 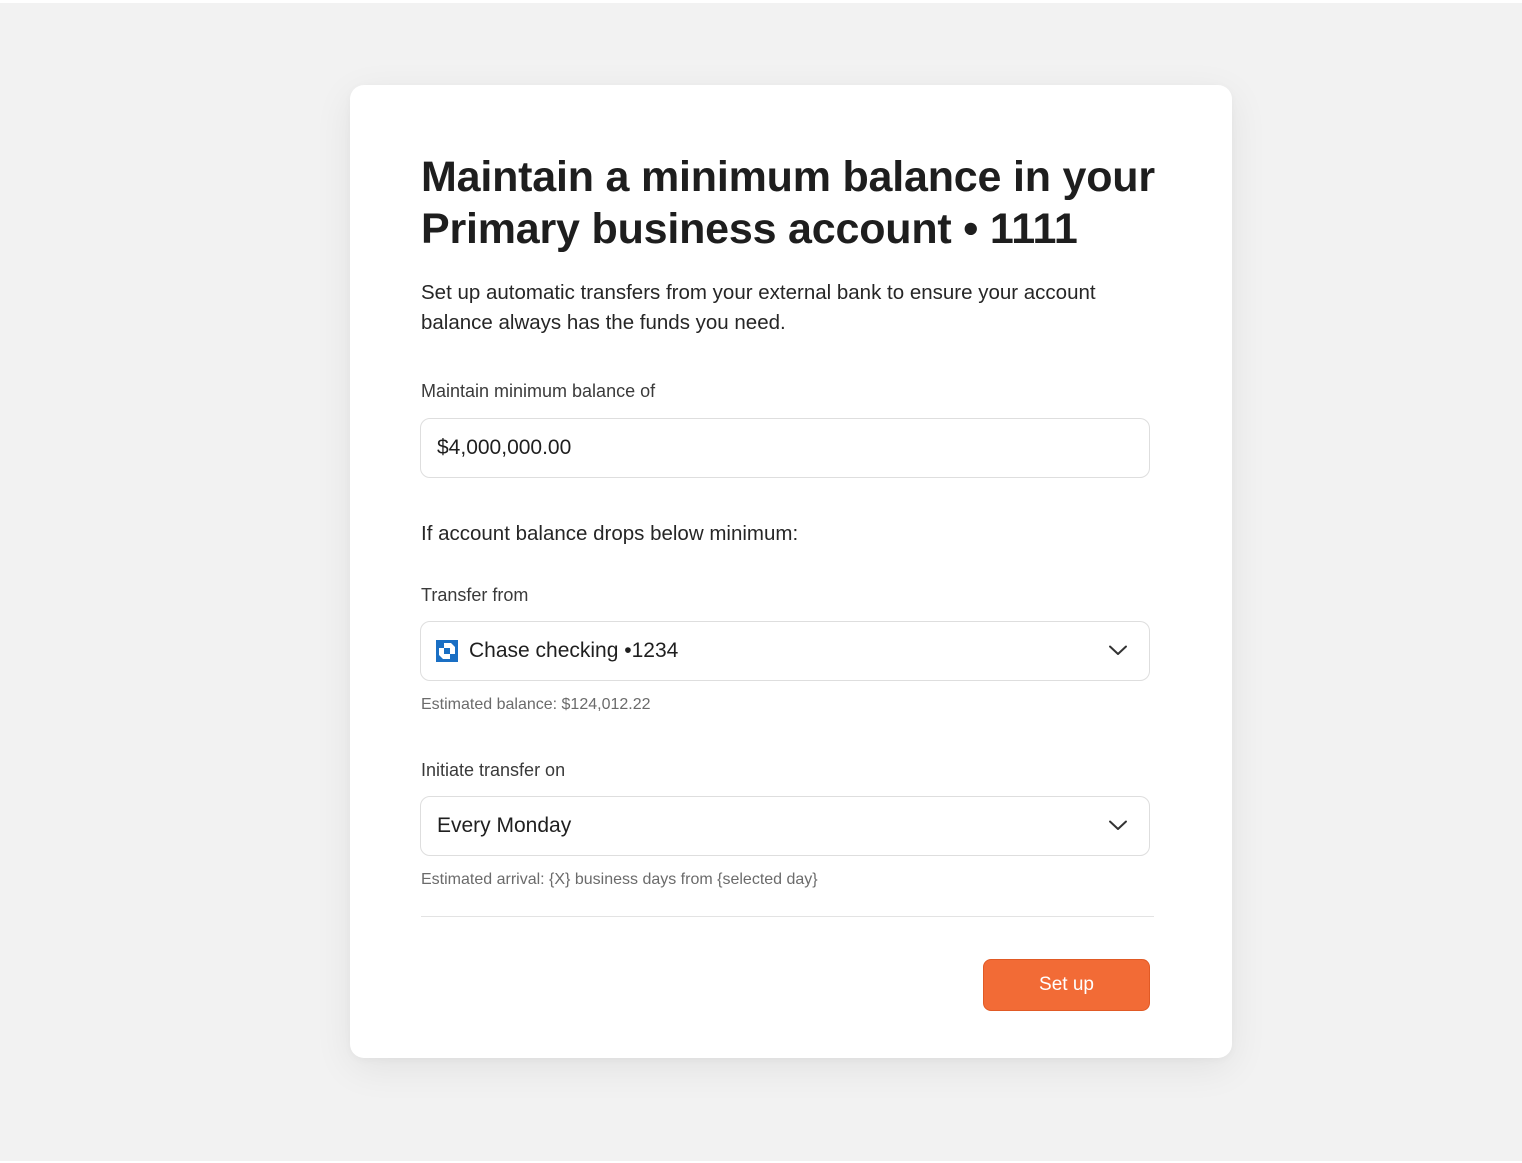 What do you see at coordinates (1066, 985) in the screenshot?
I see `set-up-button: Set up` at bounding box center [1066, 985].